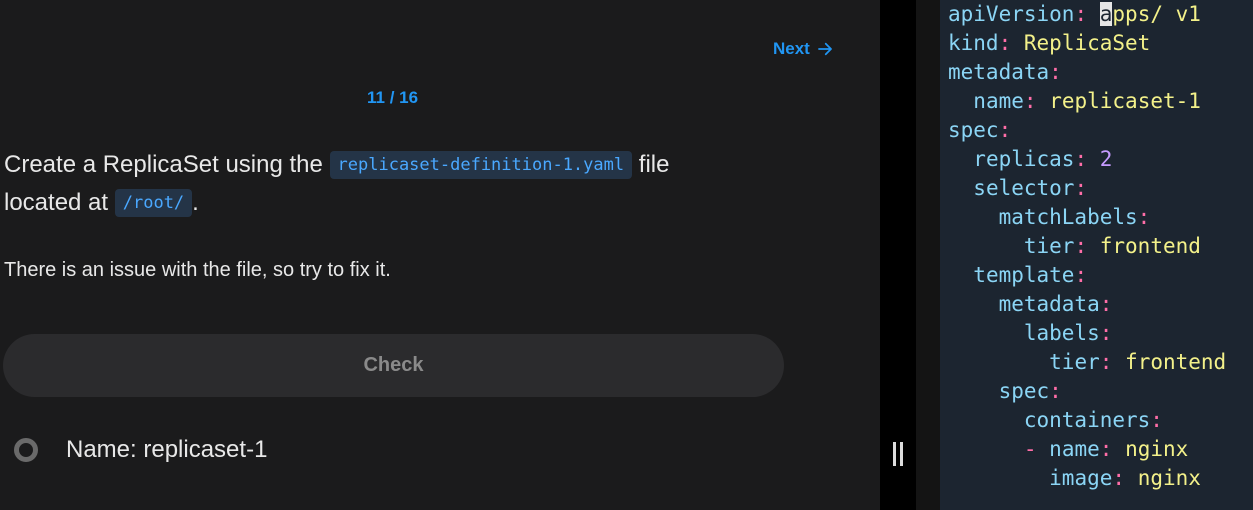  What do you see at coordinates (1061, 333) in the screenshot?
I see `yaml-key: labels` at bounding box center [1061, 333].